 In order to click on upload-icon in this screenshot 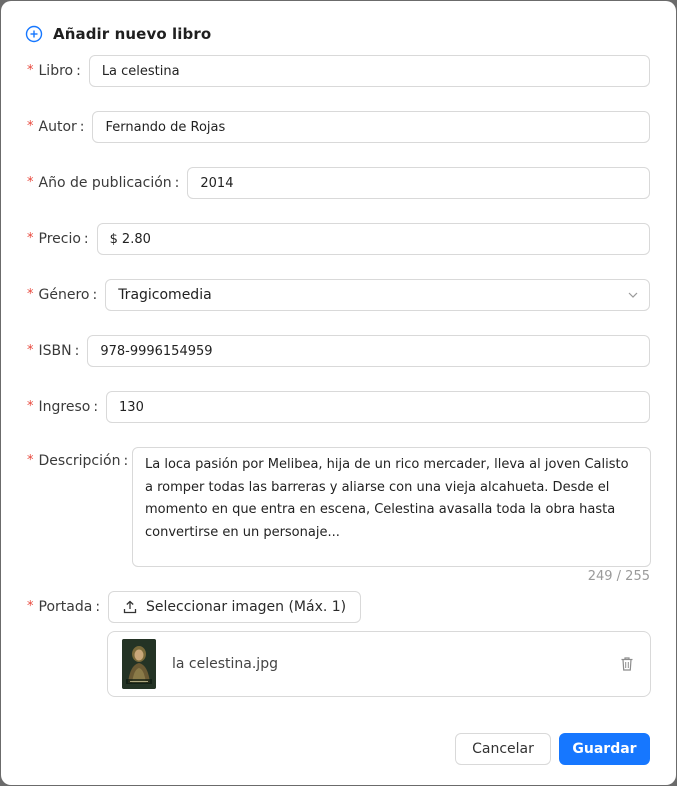, I will do `click(130, 607)`.